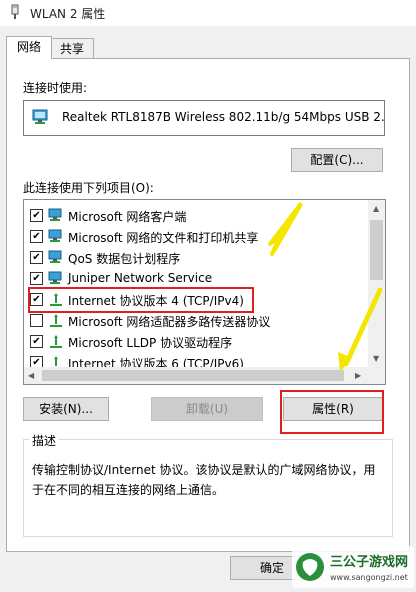 The height and width of the screenshot is (592, 416). What do you see at coordinates (369, 562) in the screenshot?
I see `watermark-brand: 三公子游戏网` at bounding box center [369, 562].